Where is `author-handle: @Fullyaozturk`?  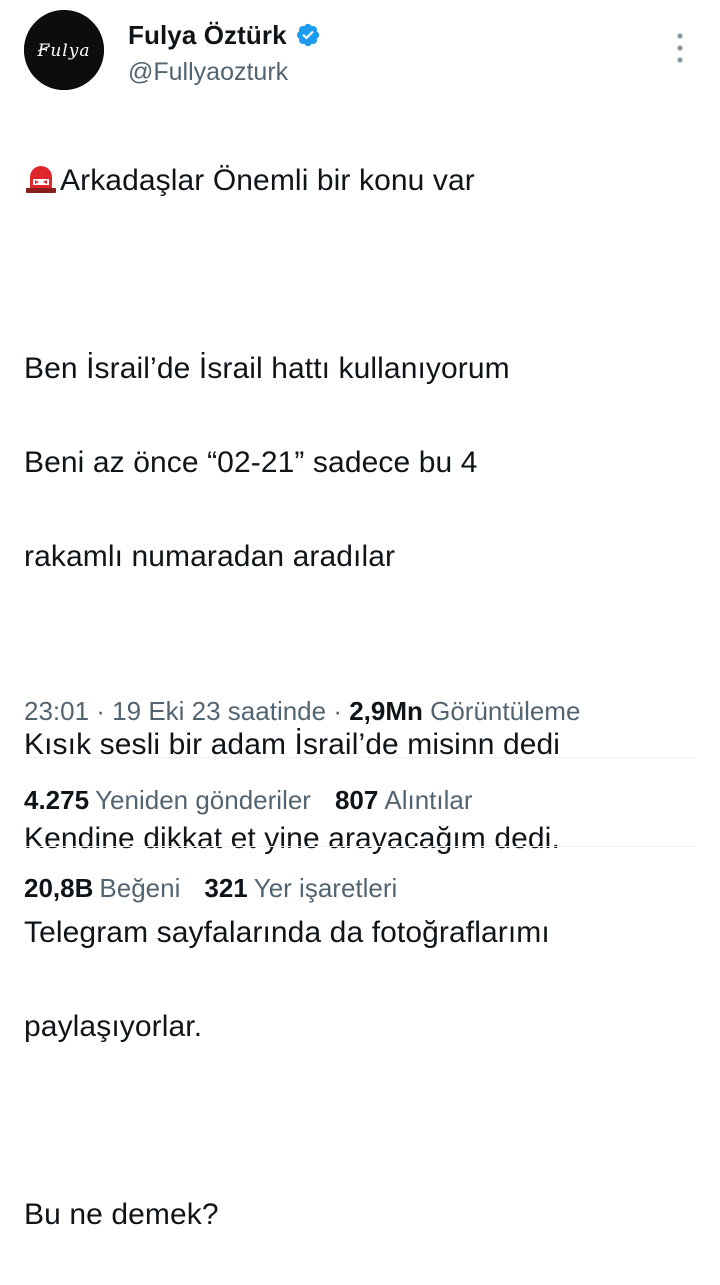 author-handle: @Fullyaozturk is located at coordinates (208, 72).